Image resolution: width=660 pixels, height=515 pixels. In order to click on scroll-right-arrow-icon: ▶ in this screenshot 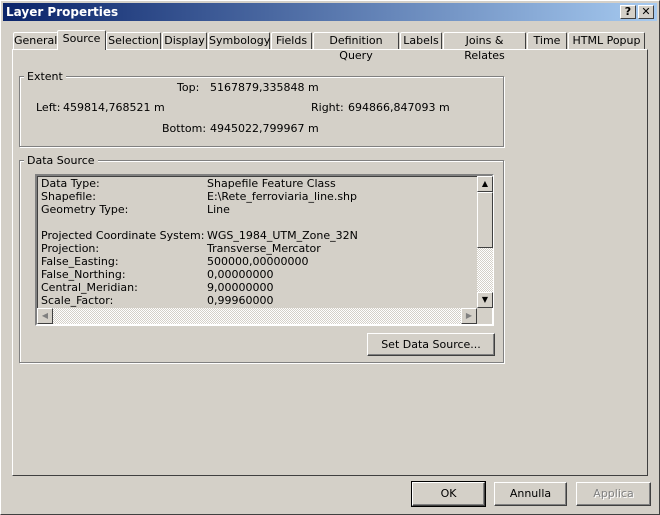, I will do `click(469, 316)`.